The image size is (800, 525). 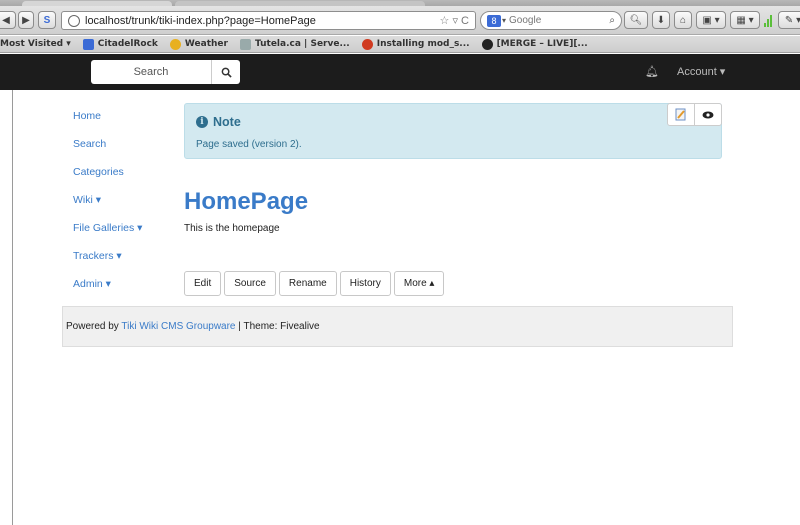 What do you see at coordinates (551, 20) in the screenshot?
I see `browser-search-field: 8 ▾ Google ⌕` at bounding box center [551, 20].